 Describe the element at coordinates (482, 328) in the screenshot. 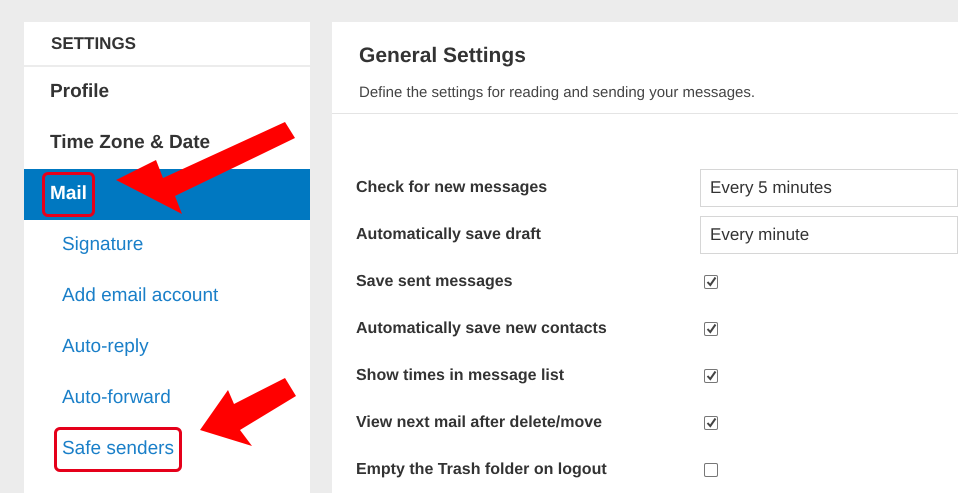

I see `setting-label: Automatically save new contacts` at that location.